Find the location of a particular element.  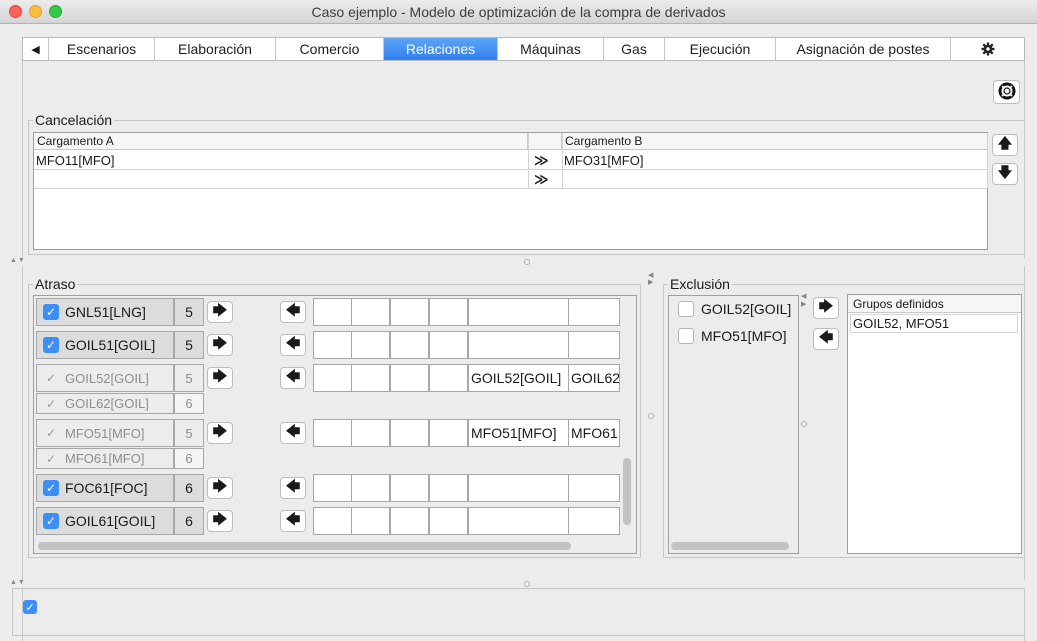

table-cell-cargamento-a is located at coordinates (281, 179).